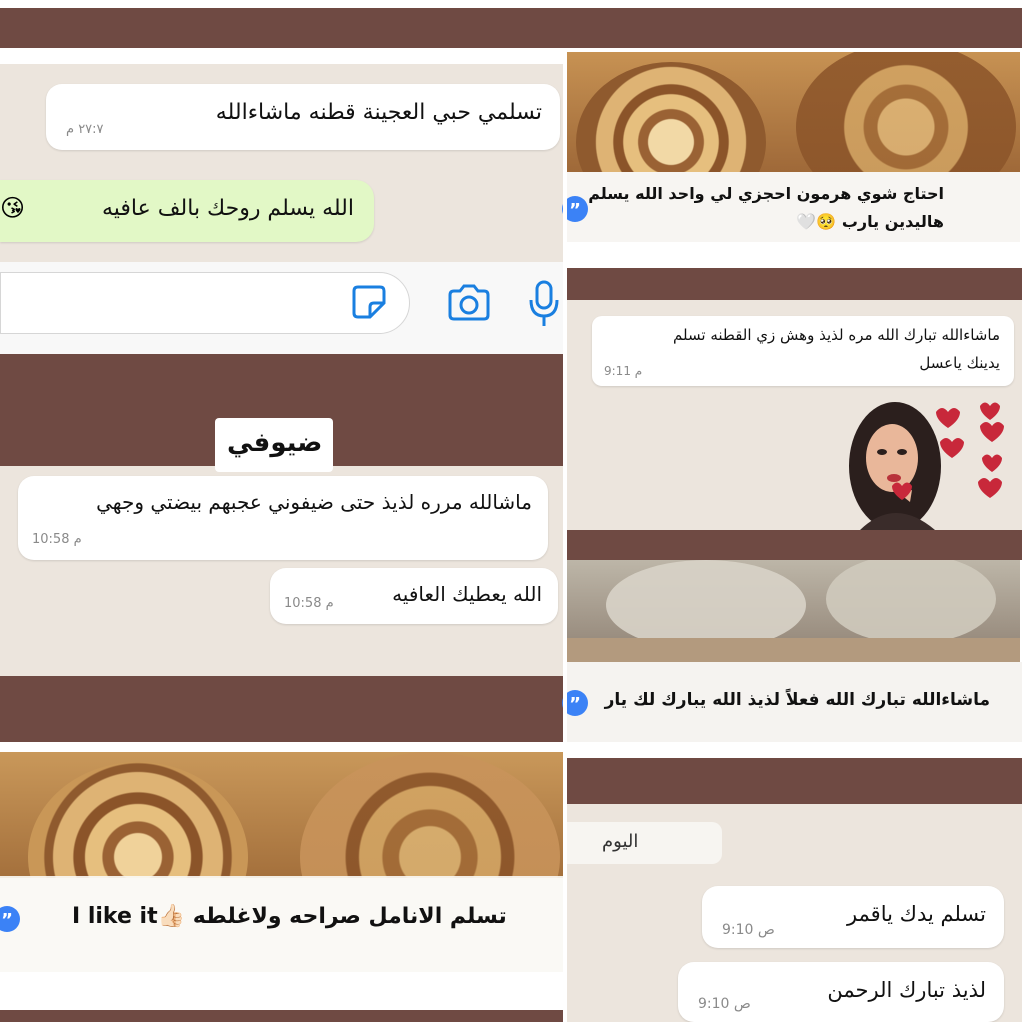 The image size is (1022, 1022). I want to click on bottom-divider-bar, so click(283, 1016).